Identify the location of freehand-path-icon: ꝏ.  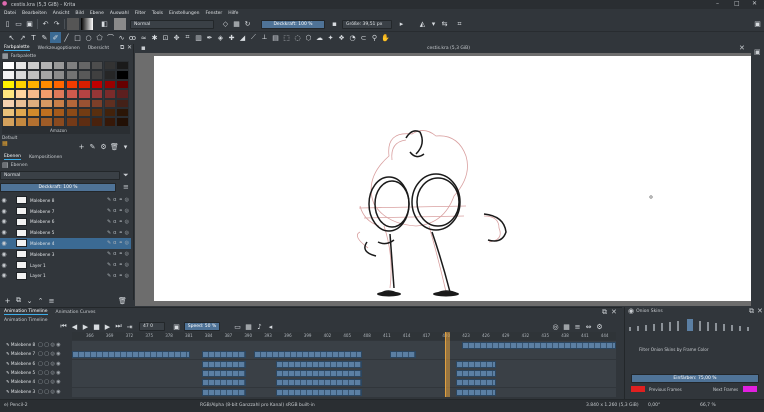
(132, 37).